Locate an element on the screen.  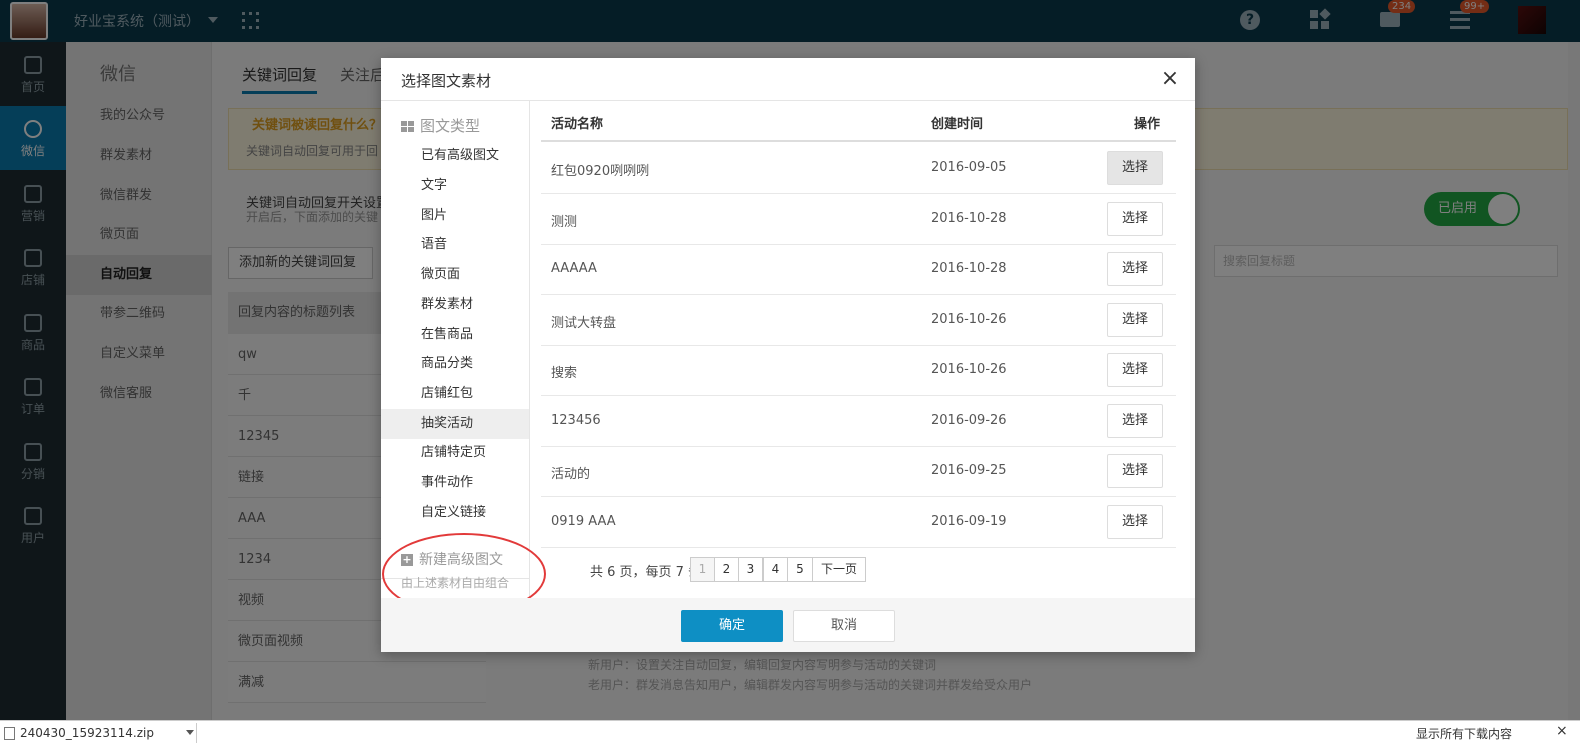
modal-header: 选择图文素材 × is located at coordinates (788, 79).